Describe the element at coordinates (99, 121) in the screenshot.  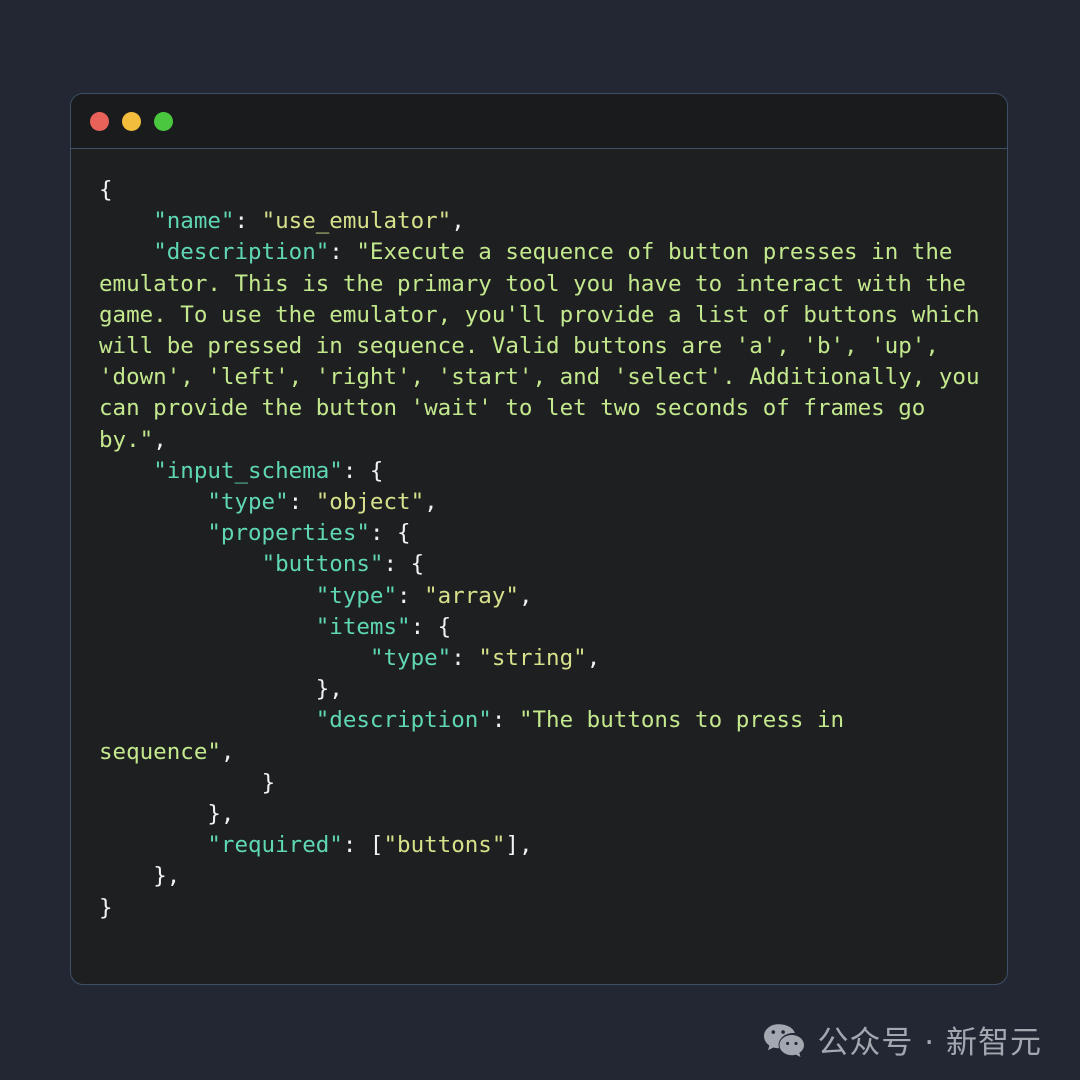
I see `close-button` at that location.